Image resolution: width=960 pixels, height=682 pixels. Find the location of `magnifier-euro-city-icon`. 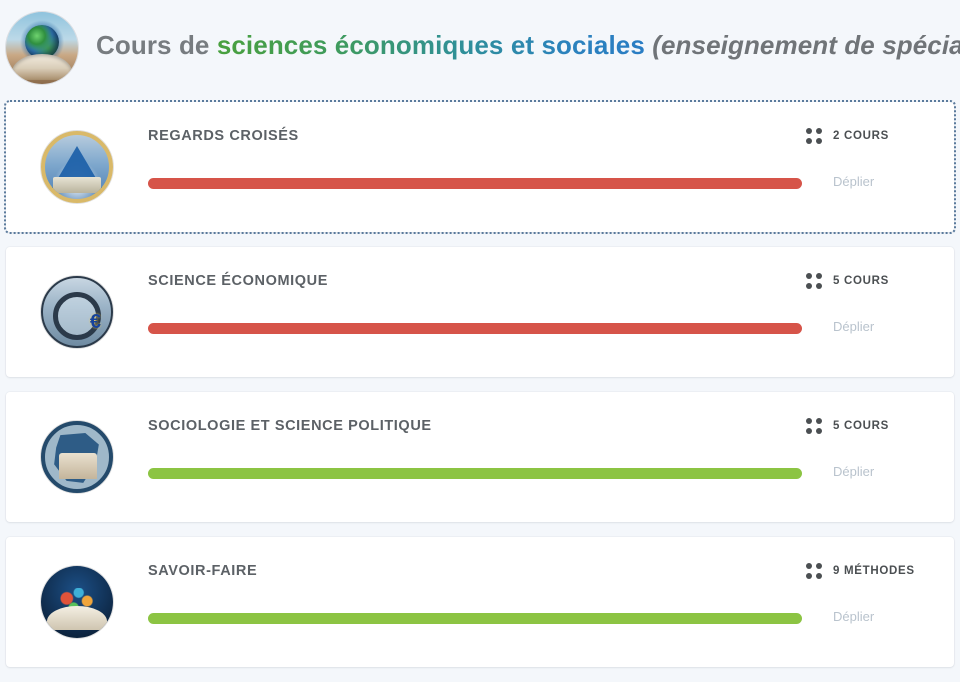

magnifier-euro-city-icon is located at coordinates (77, 312).